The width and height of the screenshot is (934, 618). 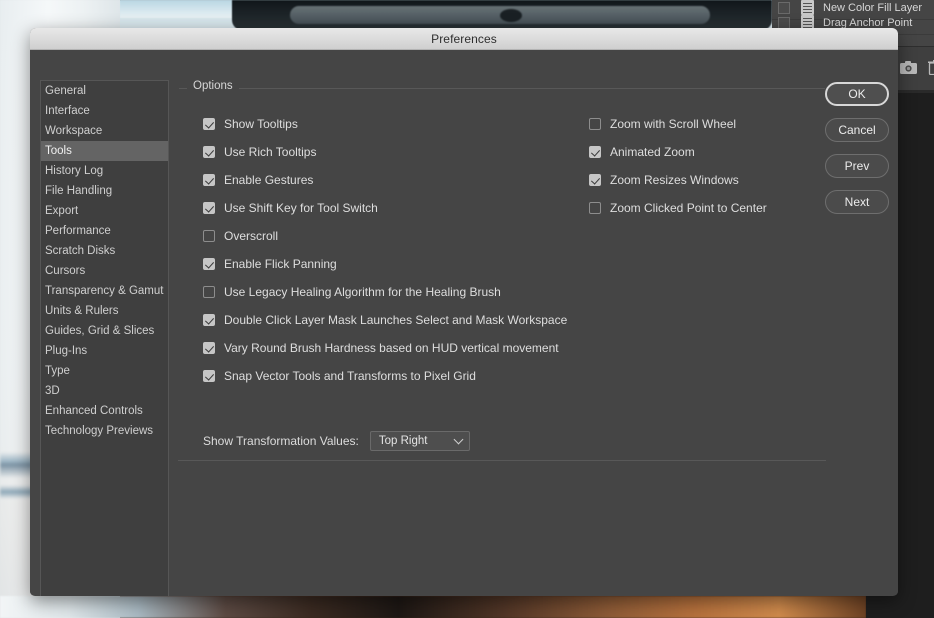 I want to click on canvas-photo-bottom, so click(x=433, y=607).